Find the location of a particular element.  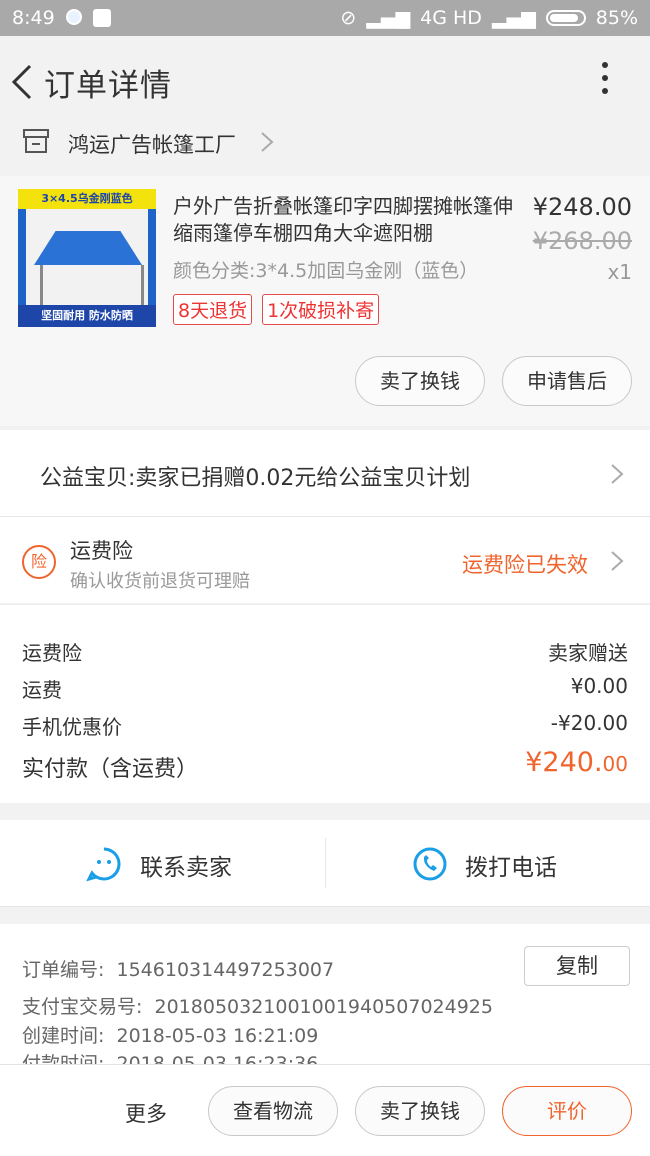

created-row: 创建时间: 2018-05-03 16:21:09 is located at coordinates (170, 1034).